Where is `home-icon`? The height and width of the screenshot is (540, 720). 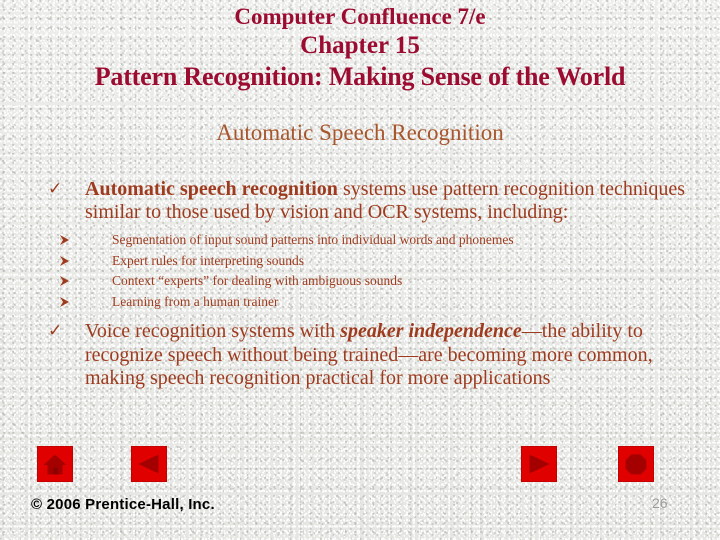 home-icon is located at coordinates (55, 464).